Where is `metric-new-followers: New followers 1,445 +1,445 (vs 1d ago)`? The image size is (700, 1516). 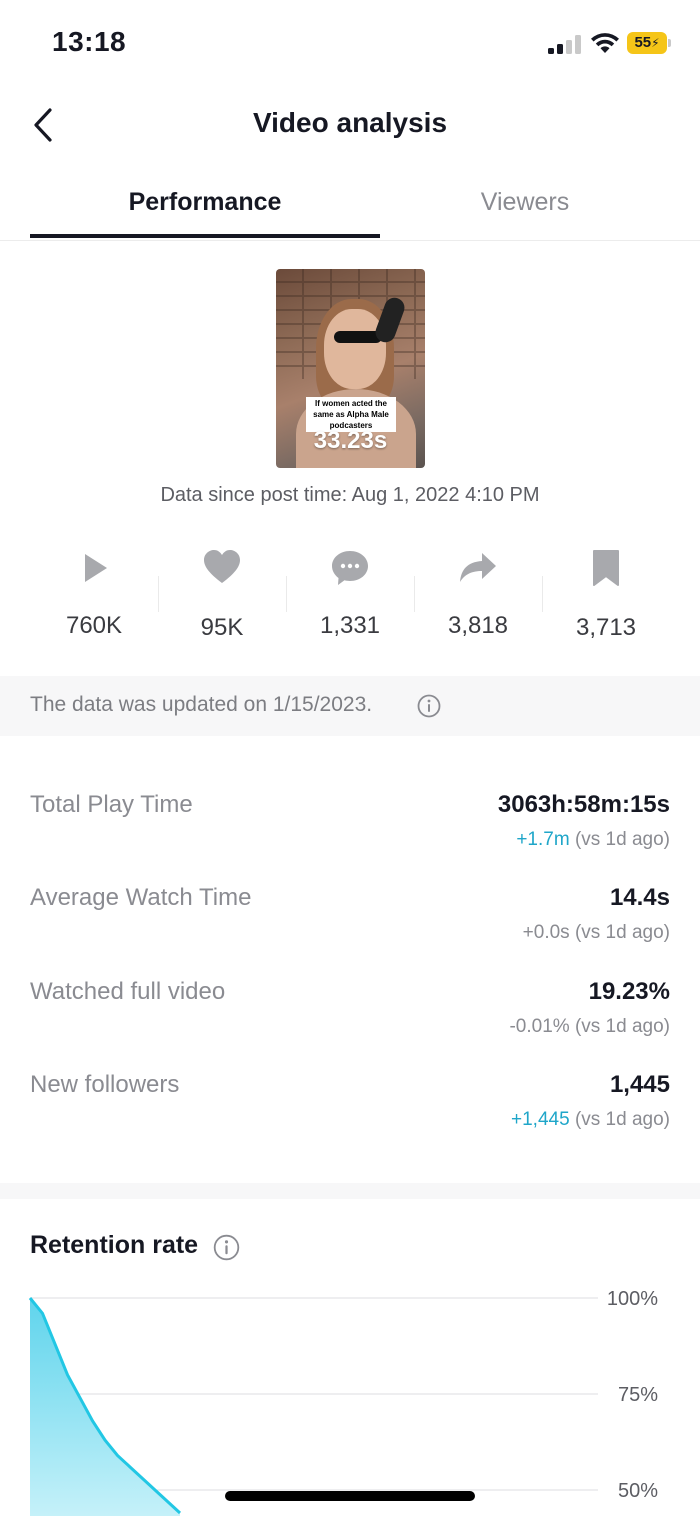
metric-new-followers: New followers 1,445 +1,445 (vs 1d ago) is located at coordinates (350, 1116).